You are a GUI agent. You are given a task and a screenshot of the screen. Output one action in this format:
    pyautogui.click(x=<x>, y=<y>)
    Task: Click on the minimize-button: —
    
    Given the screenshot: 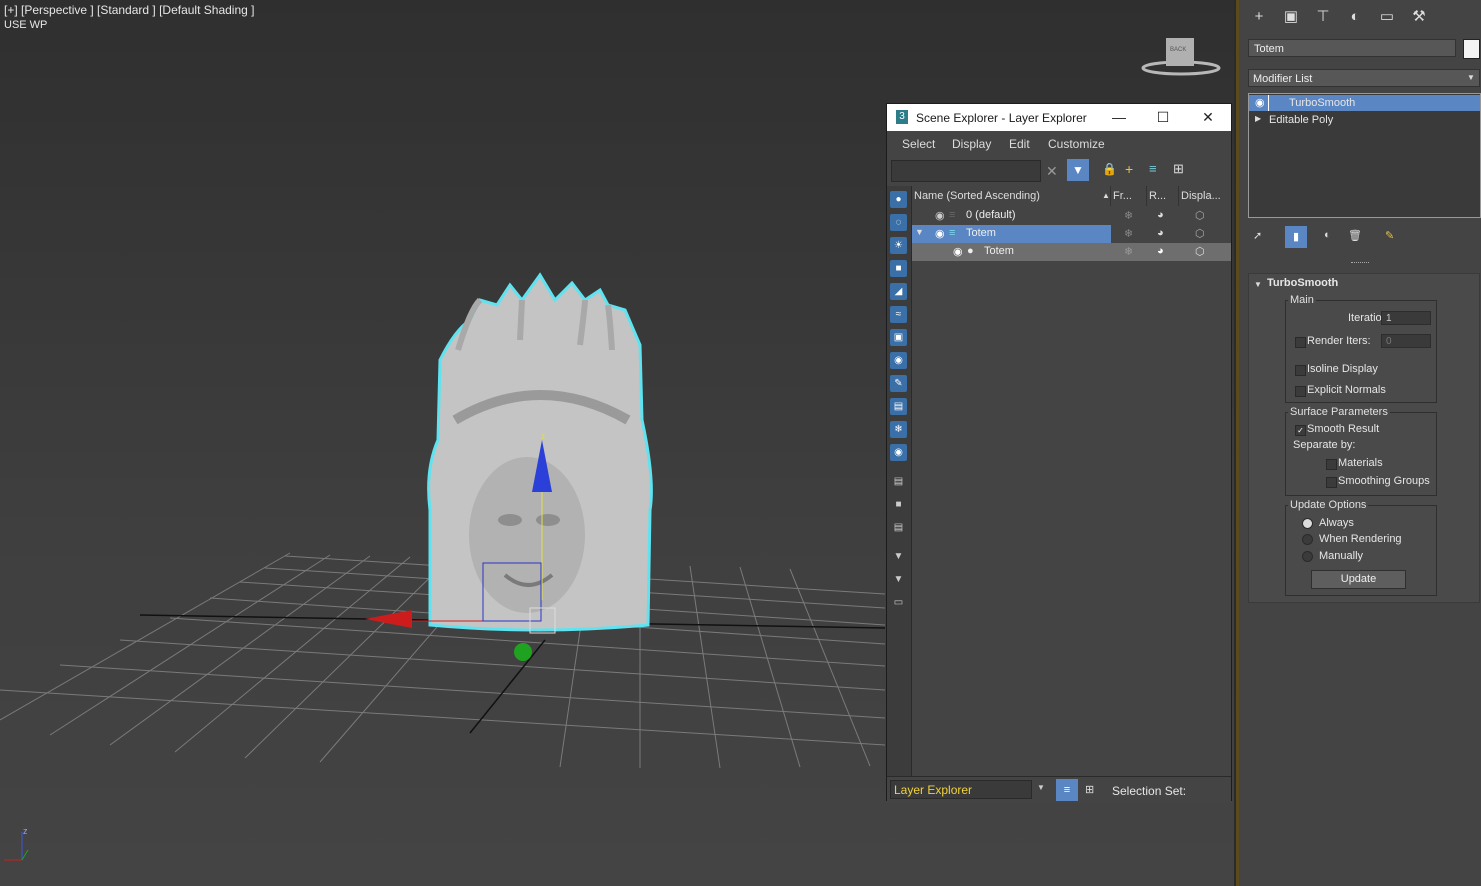 What is the action you would take?
    pyautogui.click(x=1119, y=117)
    